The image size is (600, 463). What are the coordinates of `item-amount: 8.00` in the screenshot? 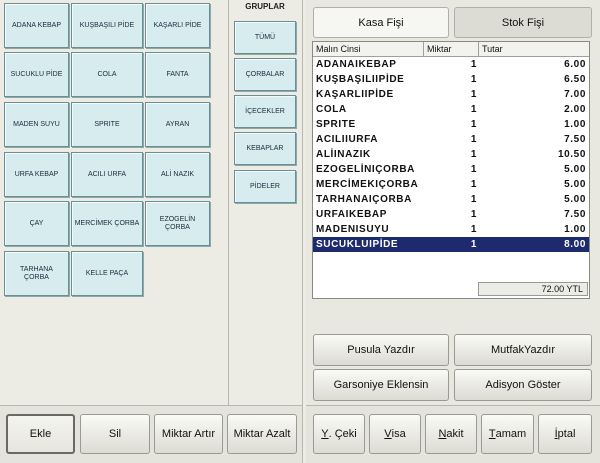 It's located at (575, 244).